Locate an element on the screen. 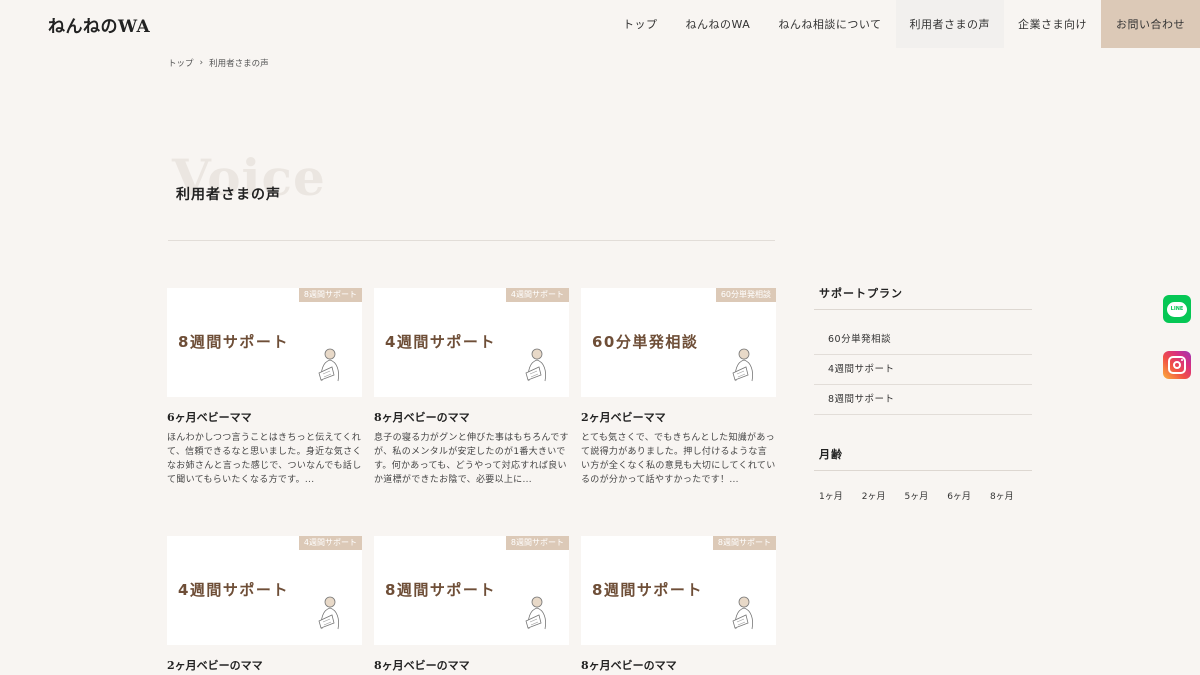 This screenshot has width=1200, height=675. breadcrumb: トップ › 利用者さまの声 is located at coordinates (218, 63).